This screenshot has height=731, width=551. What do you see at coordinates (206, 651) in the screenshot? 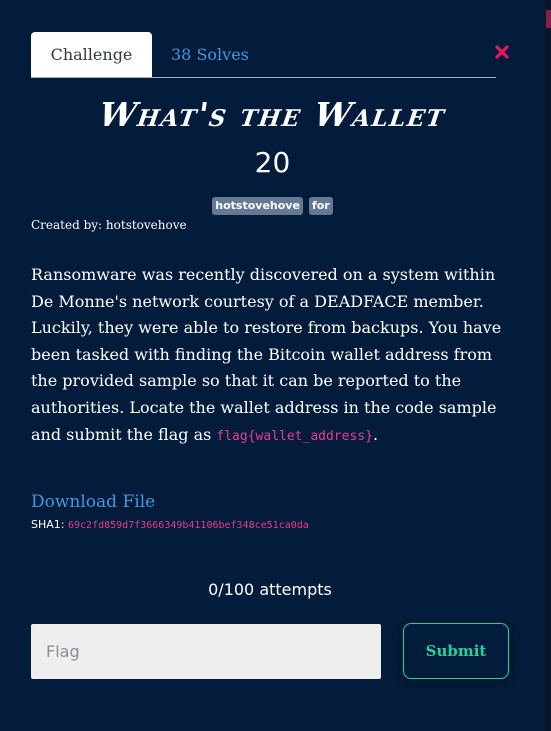
I see `flag-input` at bounding box center [206, 651].